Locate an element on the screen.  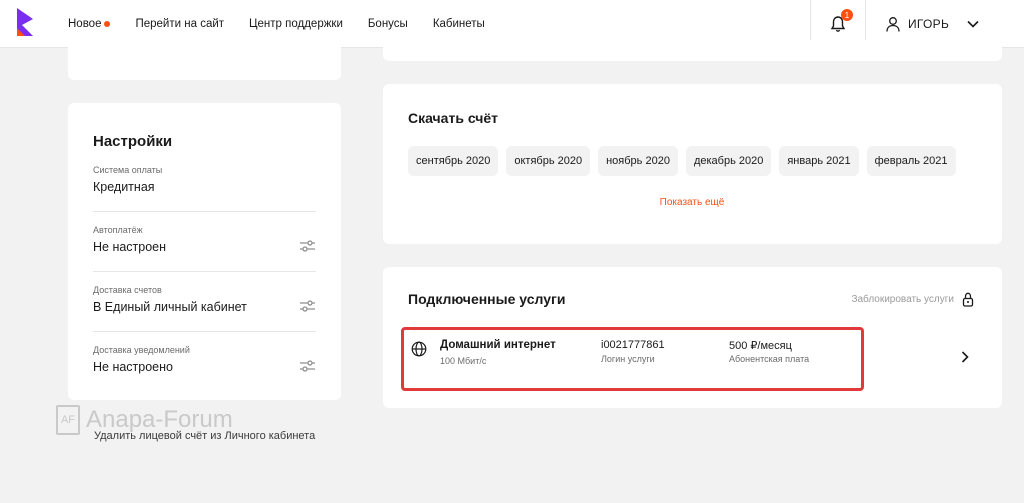
service-login: i0021777861 is located at coordinates (633, 345).